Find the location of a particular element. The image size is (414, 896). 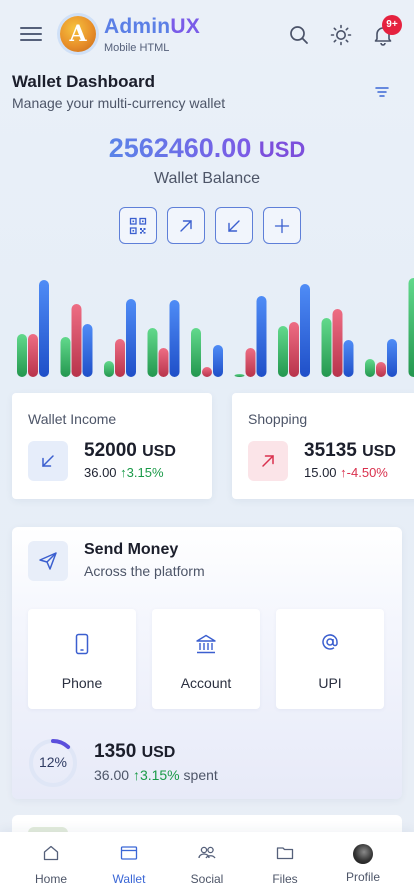

receive-button is located at coordinates (234, 225).